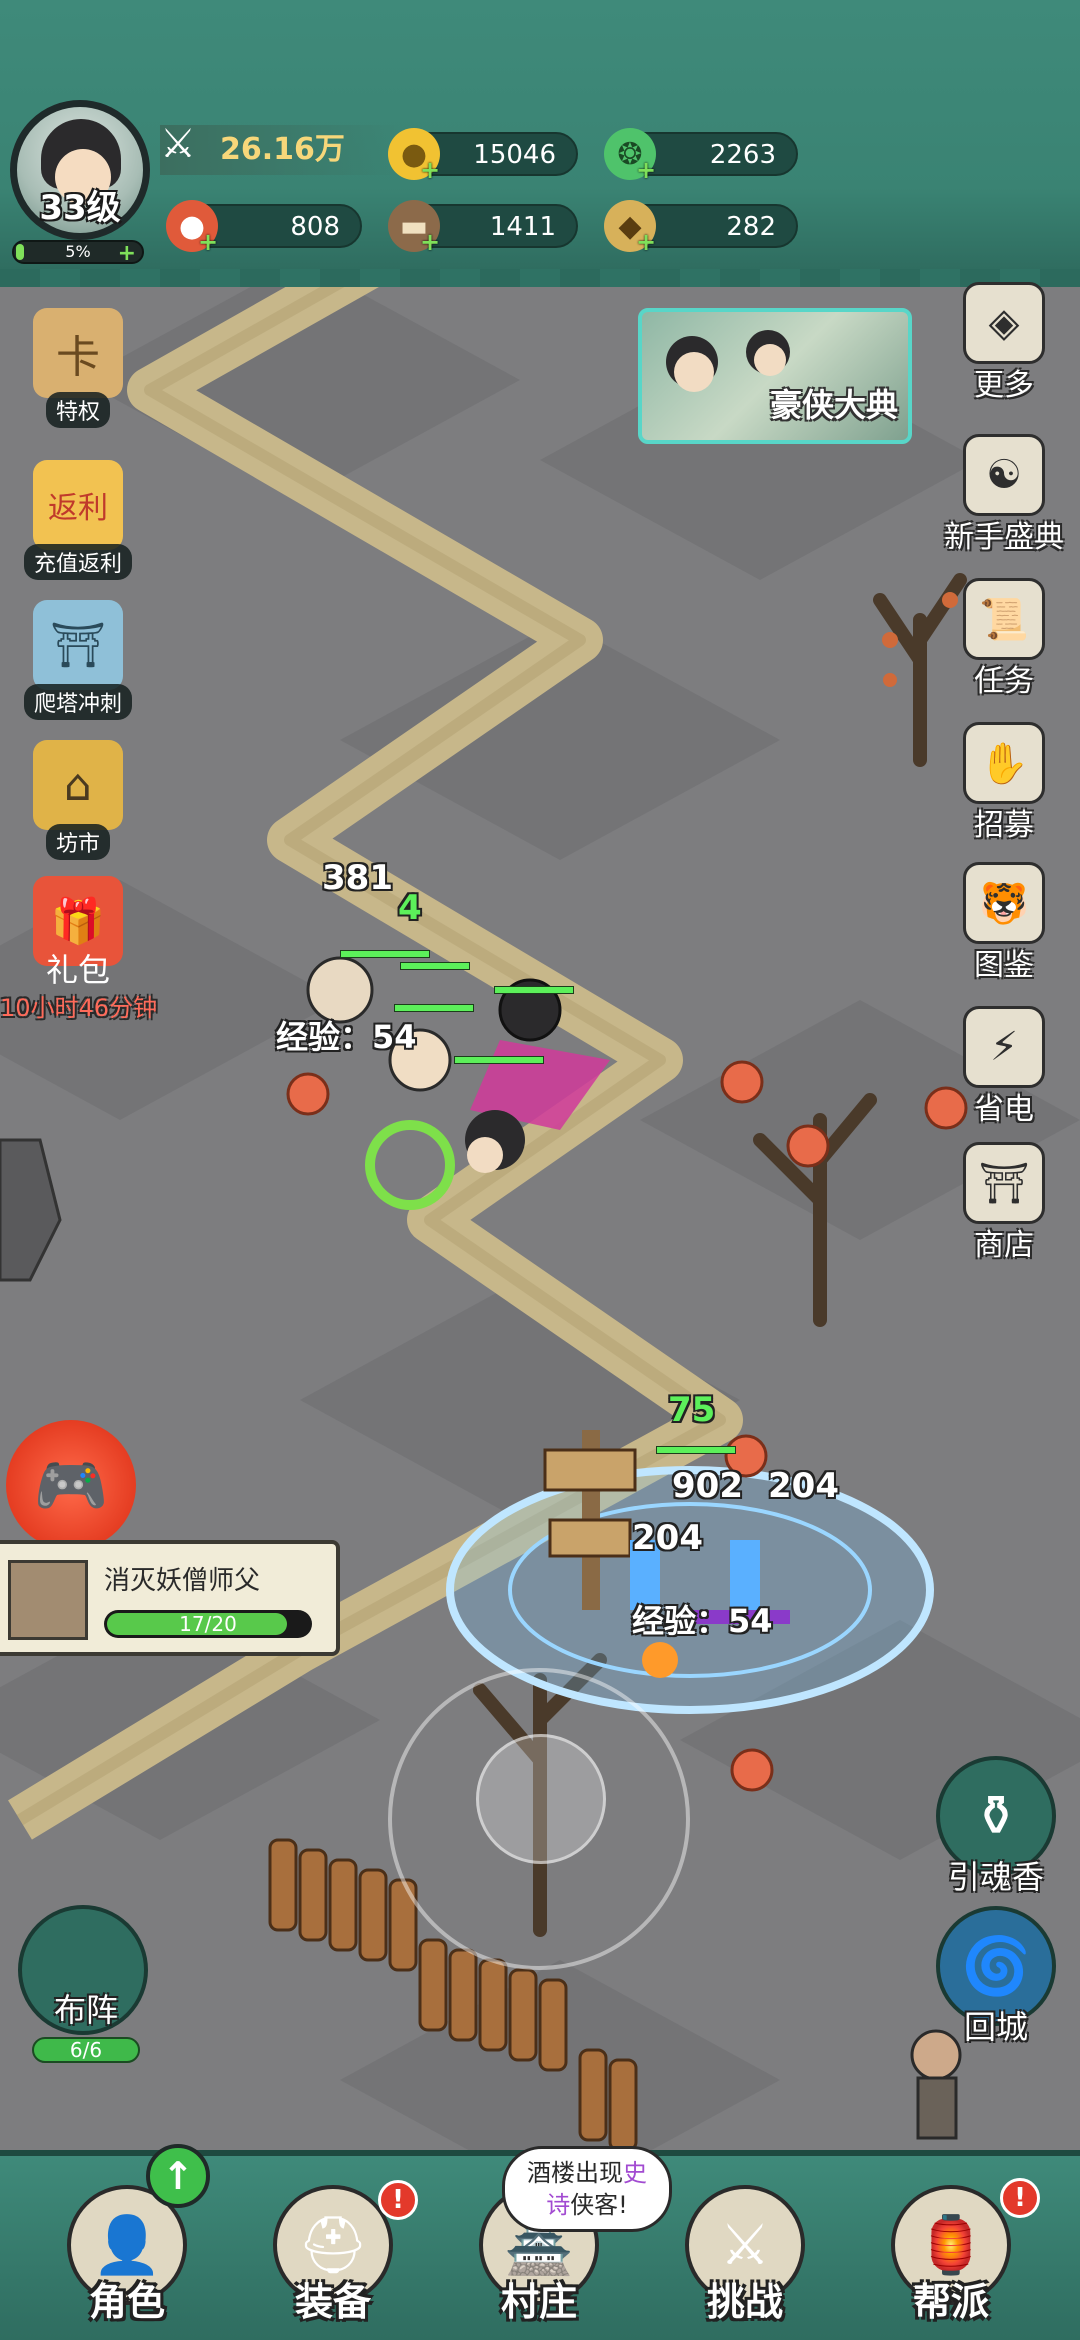  What do you see at coordinates (78, 934) in the screenshot?
I see `gift-pack-button: 🎁 礼包` at bounding box center [78, 934].